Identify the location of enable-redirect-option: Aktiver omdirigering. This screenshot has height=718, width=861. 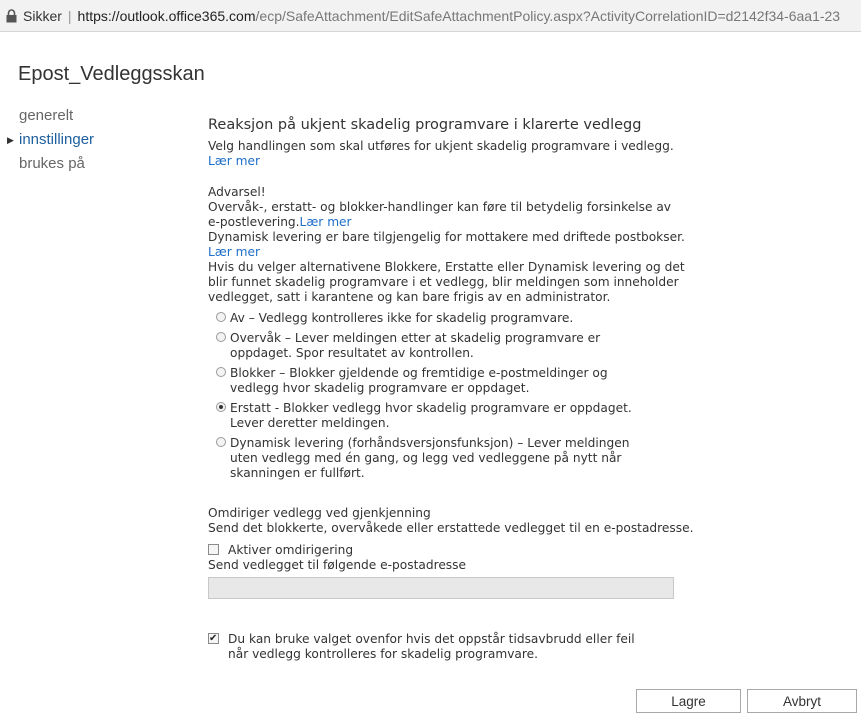
(453, 550).